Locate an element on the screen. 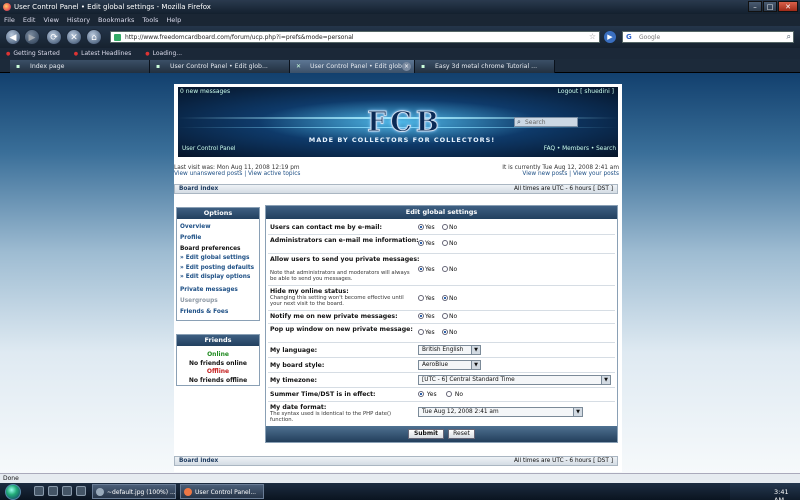 This screenshot has height=500, width=800. maximize-button: □ is located at coordinates (770, 6).